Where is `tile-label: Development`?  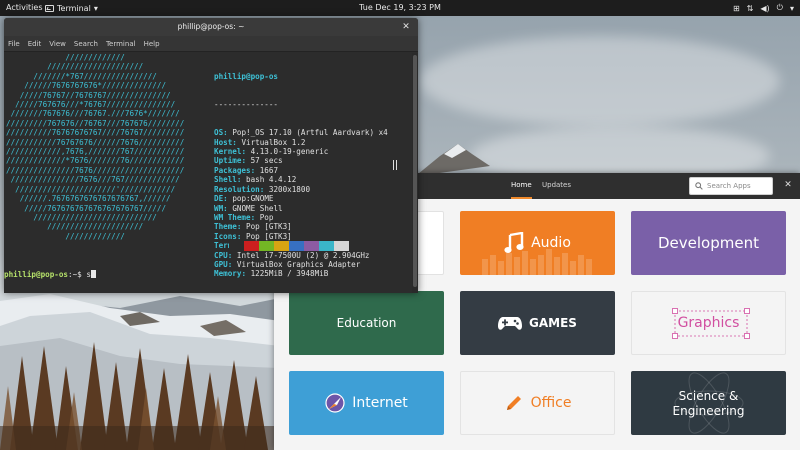
tile-label: Development is located at coordinates (708, 243).